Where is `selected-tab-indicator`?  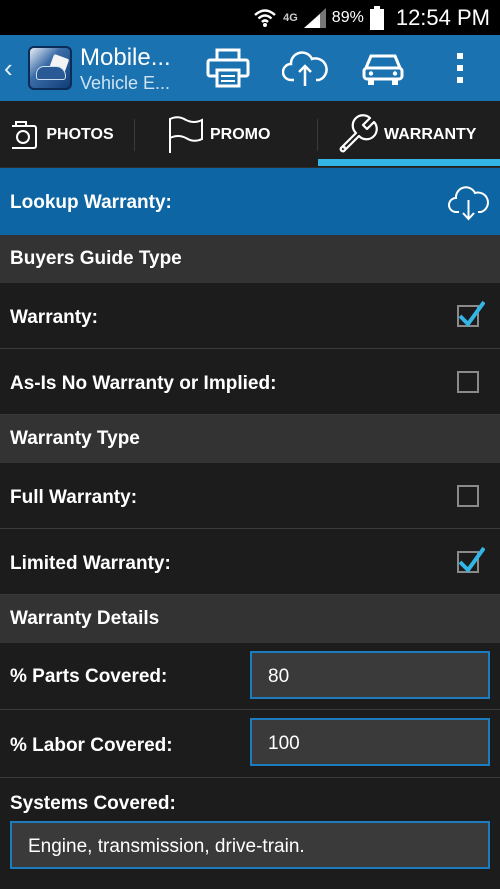 selected-tab-indicator is located at coordinates (409, 162).